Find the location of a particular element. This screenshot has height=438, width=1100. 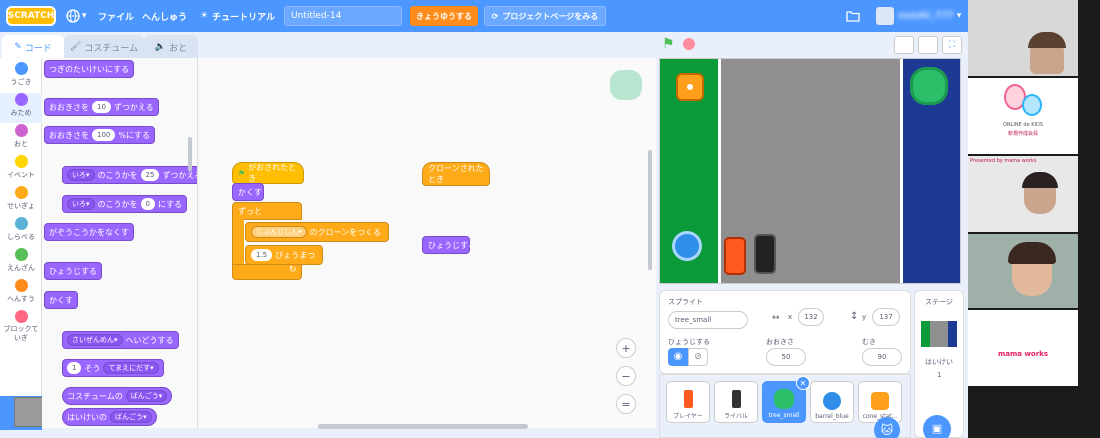

project-title-input is located at coordinates (343, 16).